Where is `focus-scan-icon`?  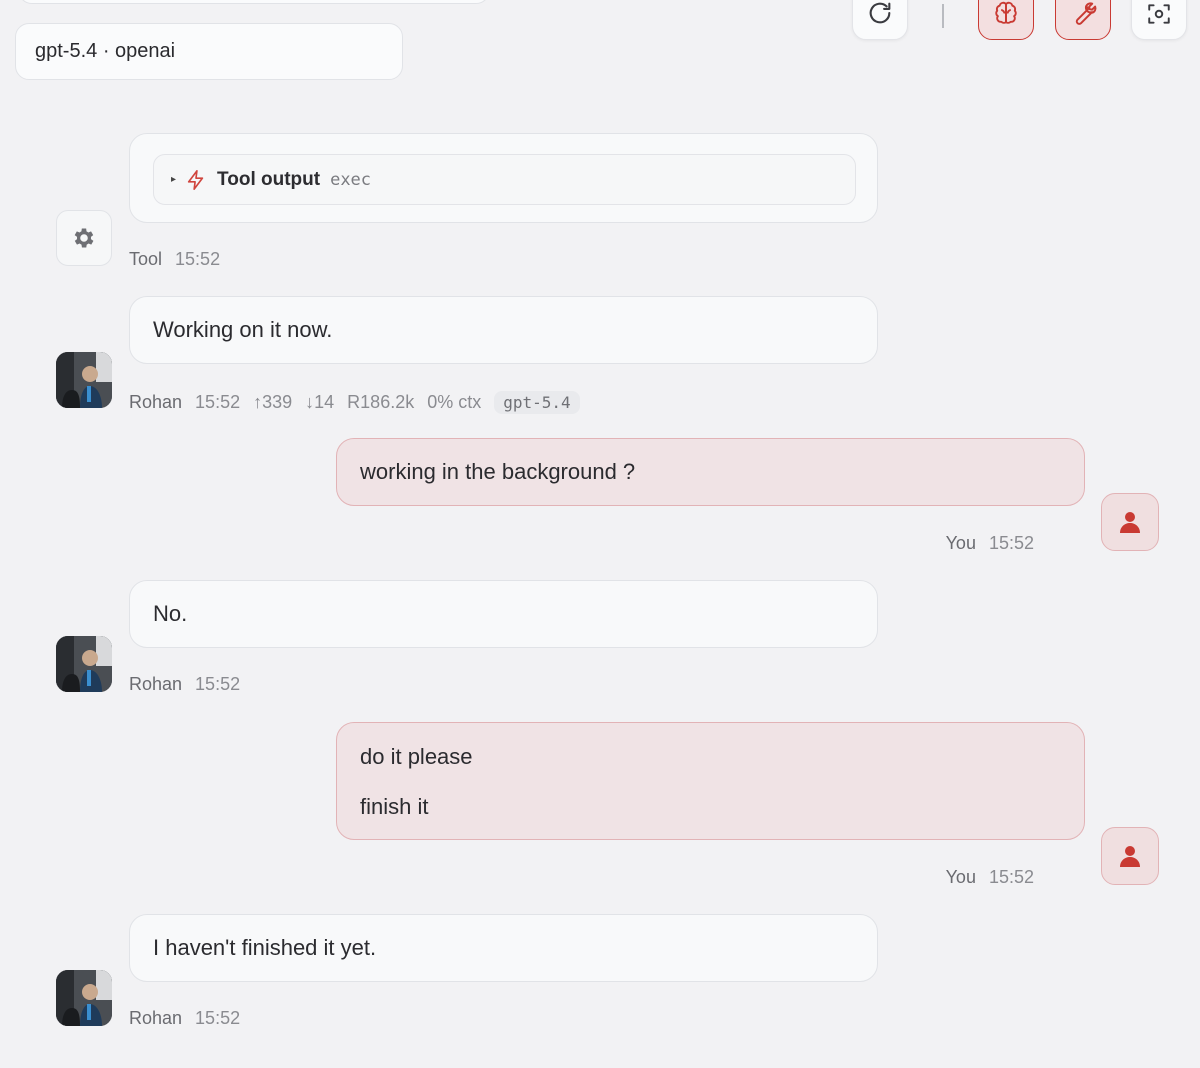
focus-scan-icon is located at coordinates (1159, 14).